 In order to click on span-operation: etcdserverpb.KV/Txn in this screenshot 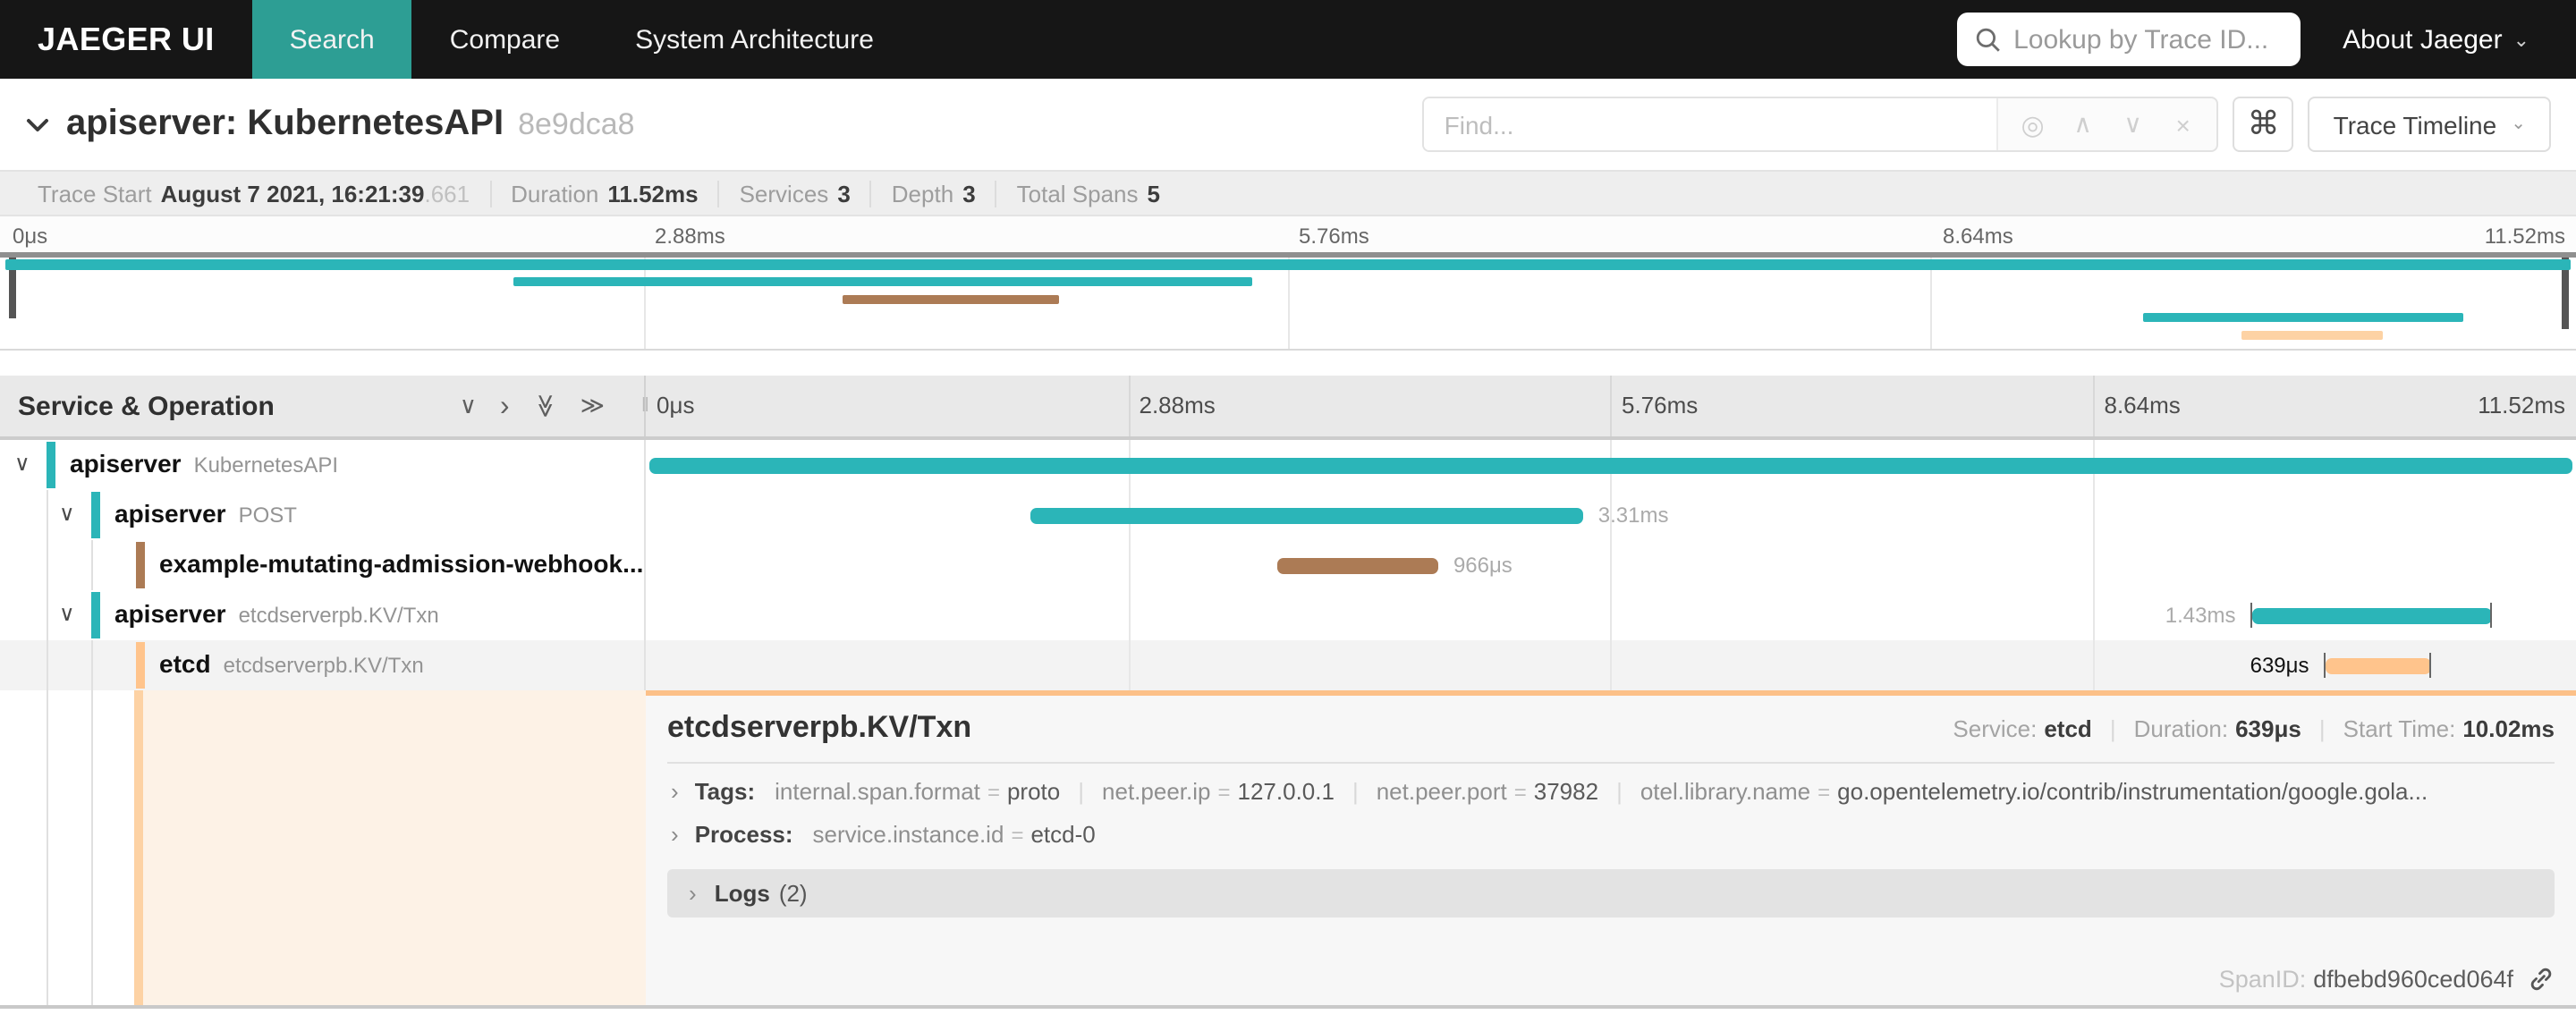, I will do `click(338, 615)`.